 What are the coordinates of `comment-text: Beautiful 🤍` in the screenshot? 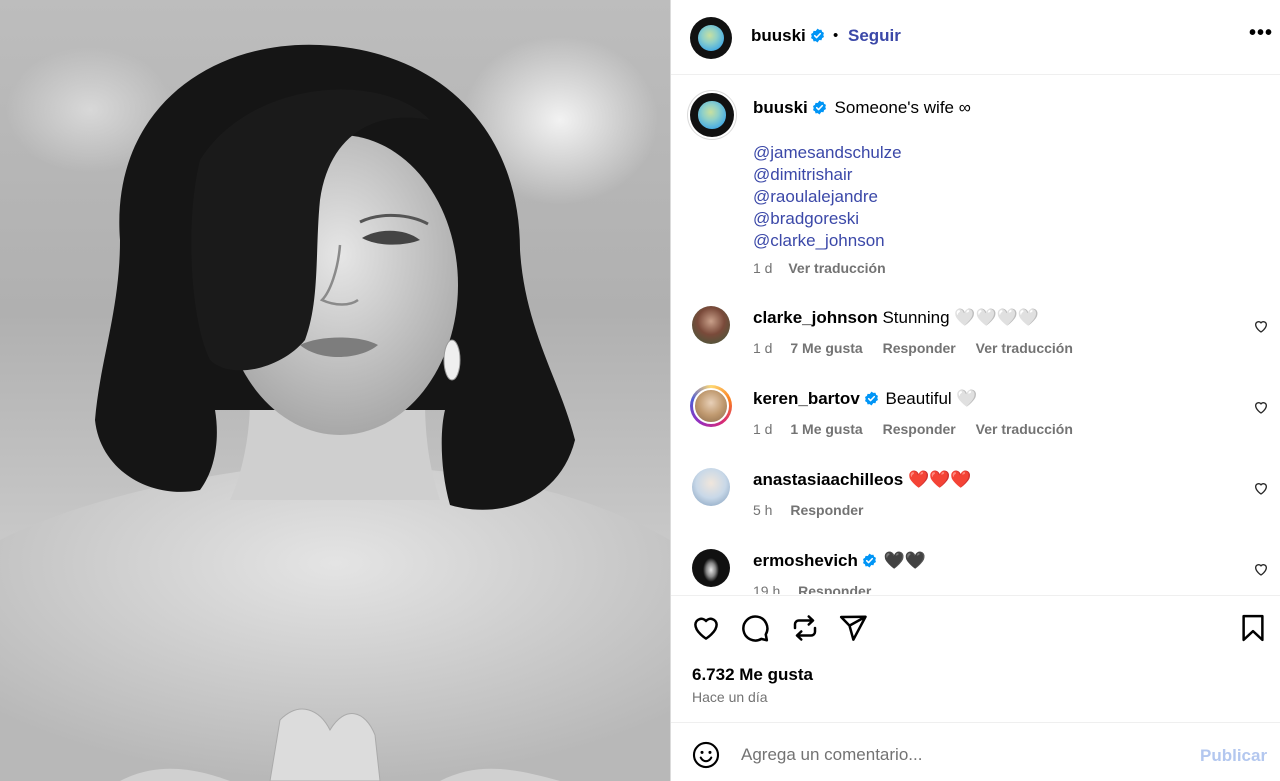 It's located at (931, 398).